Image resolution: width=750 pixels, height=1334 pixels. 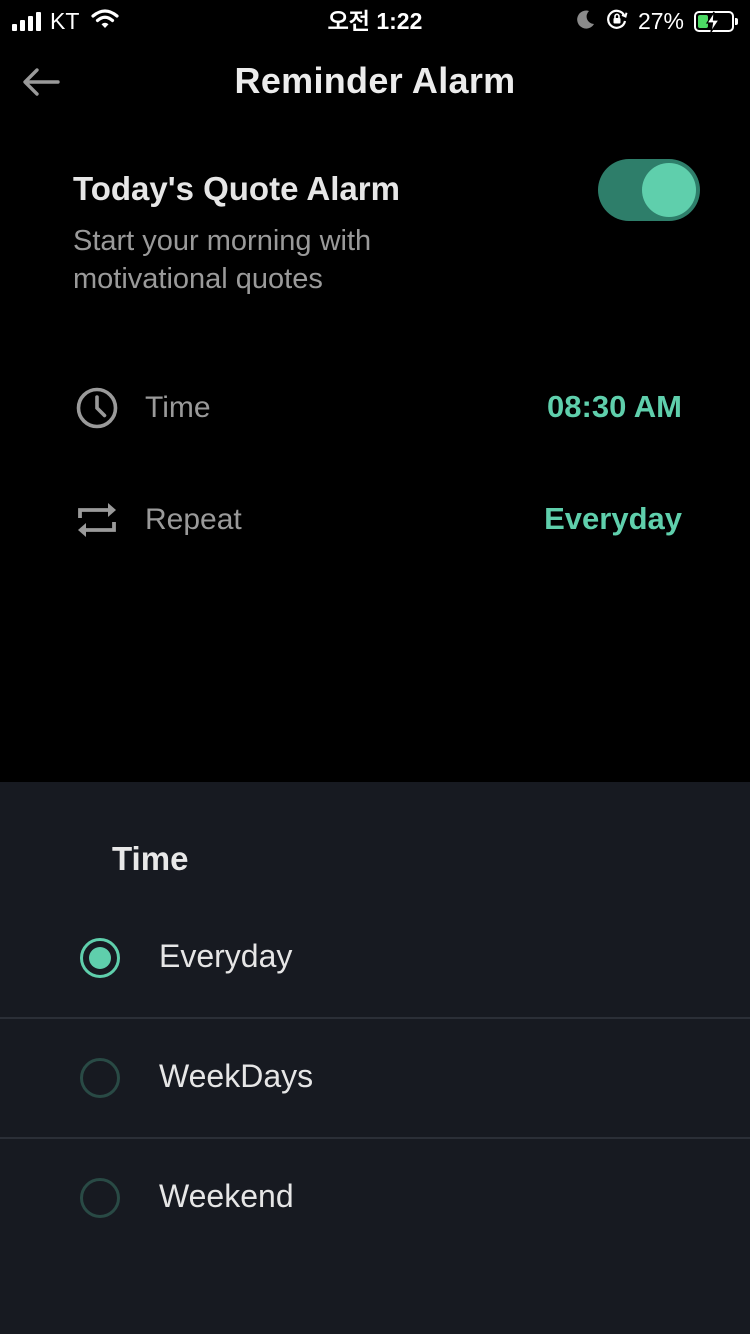 What do you see at coordinates (613, 518) in the screenshot?
I see `repeat-value: Everyday` at bounding box center [613, 518].